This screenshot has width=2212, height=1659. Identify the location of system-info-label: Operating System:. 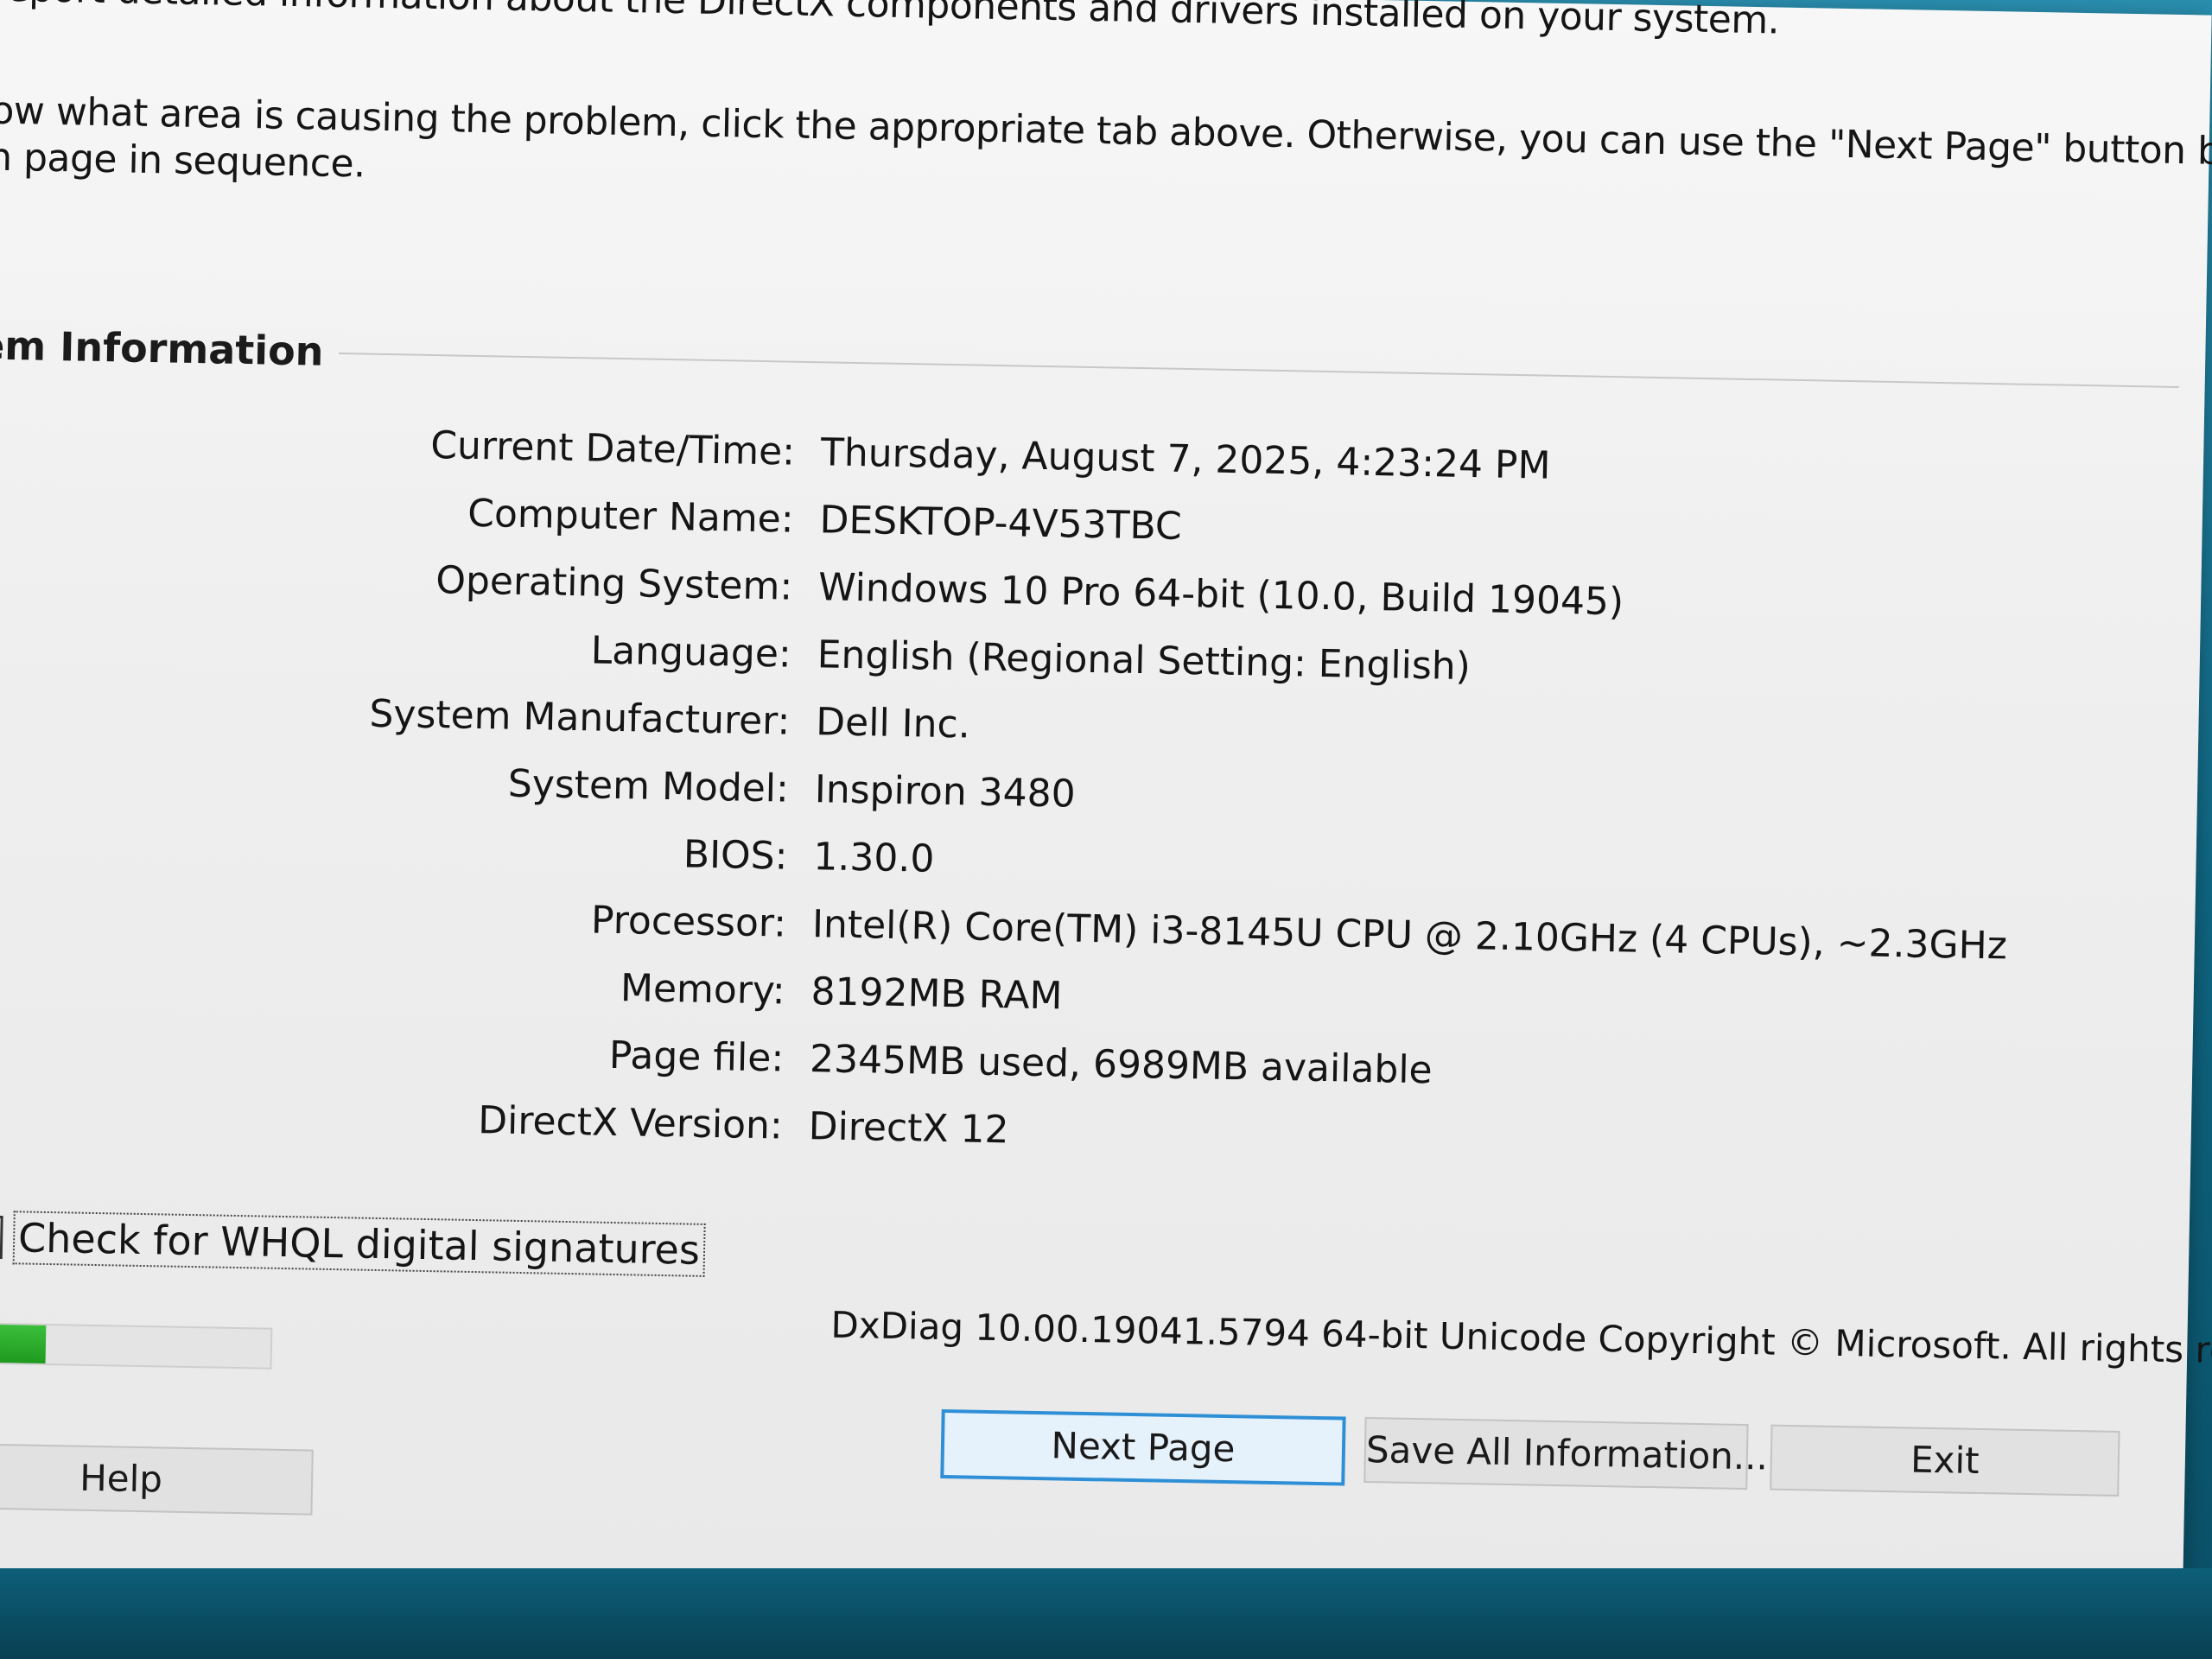
(614, 583).